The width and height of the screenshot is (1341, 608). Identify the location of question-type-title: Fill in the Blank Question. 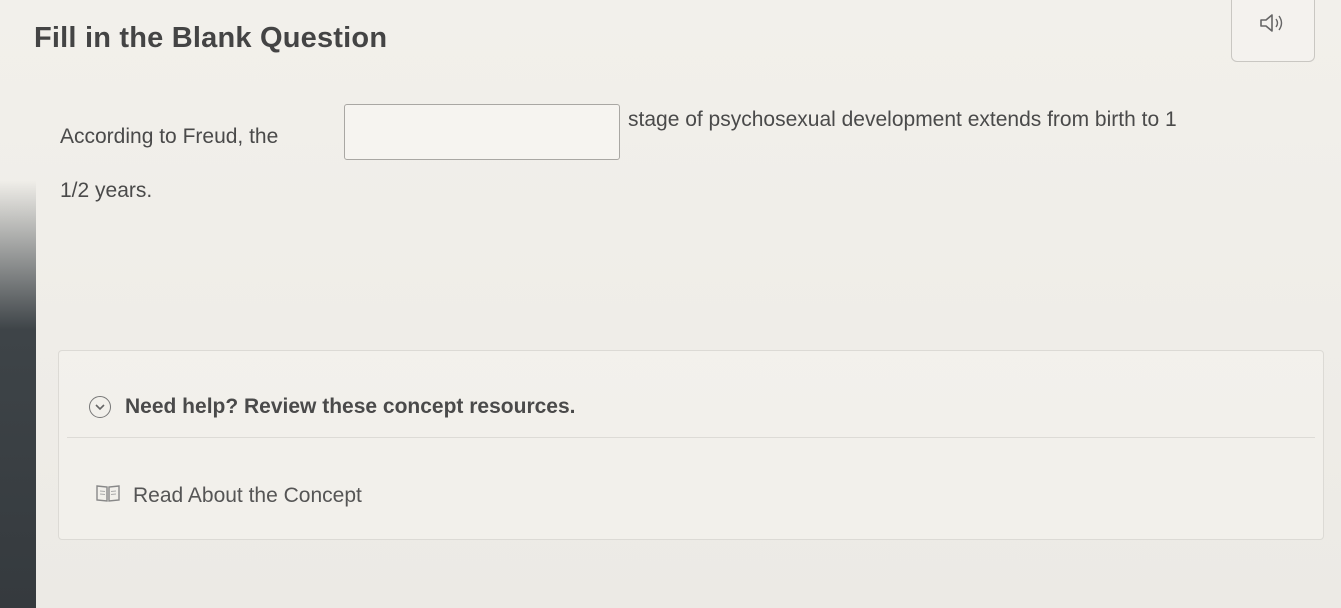
(211, 38).